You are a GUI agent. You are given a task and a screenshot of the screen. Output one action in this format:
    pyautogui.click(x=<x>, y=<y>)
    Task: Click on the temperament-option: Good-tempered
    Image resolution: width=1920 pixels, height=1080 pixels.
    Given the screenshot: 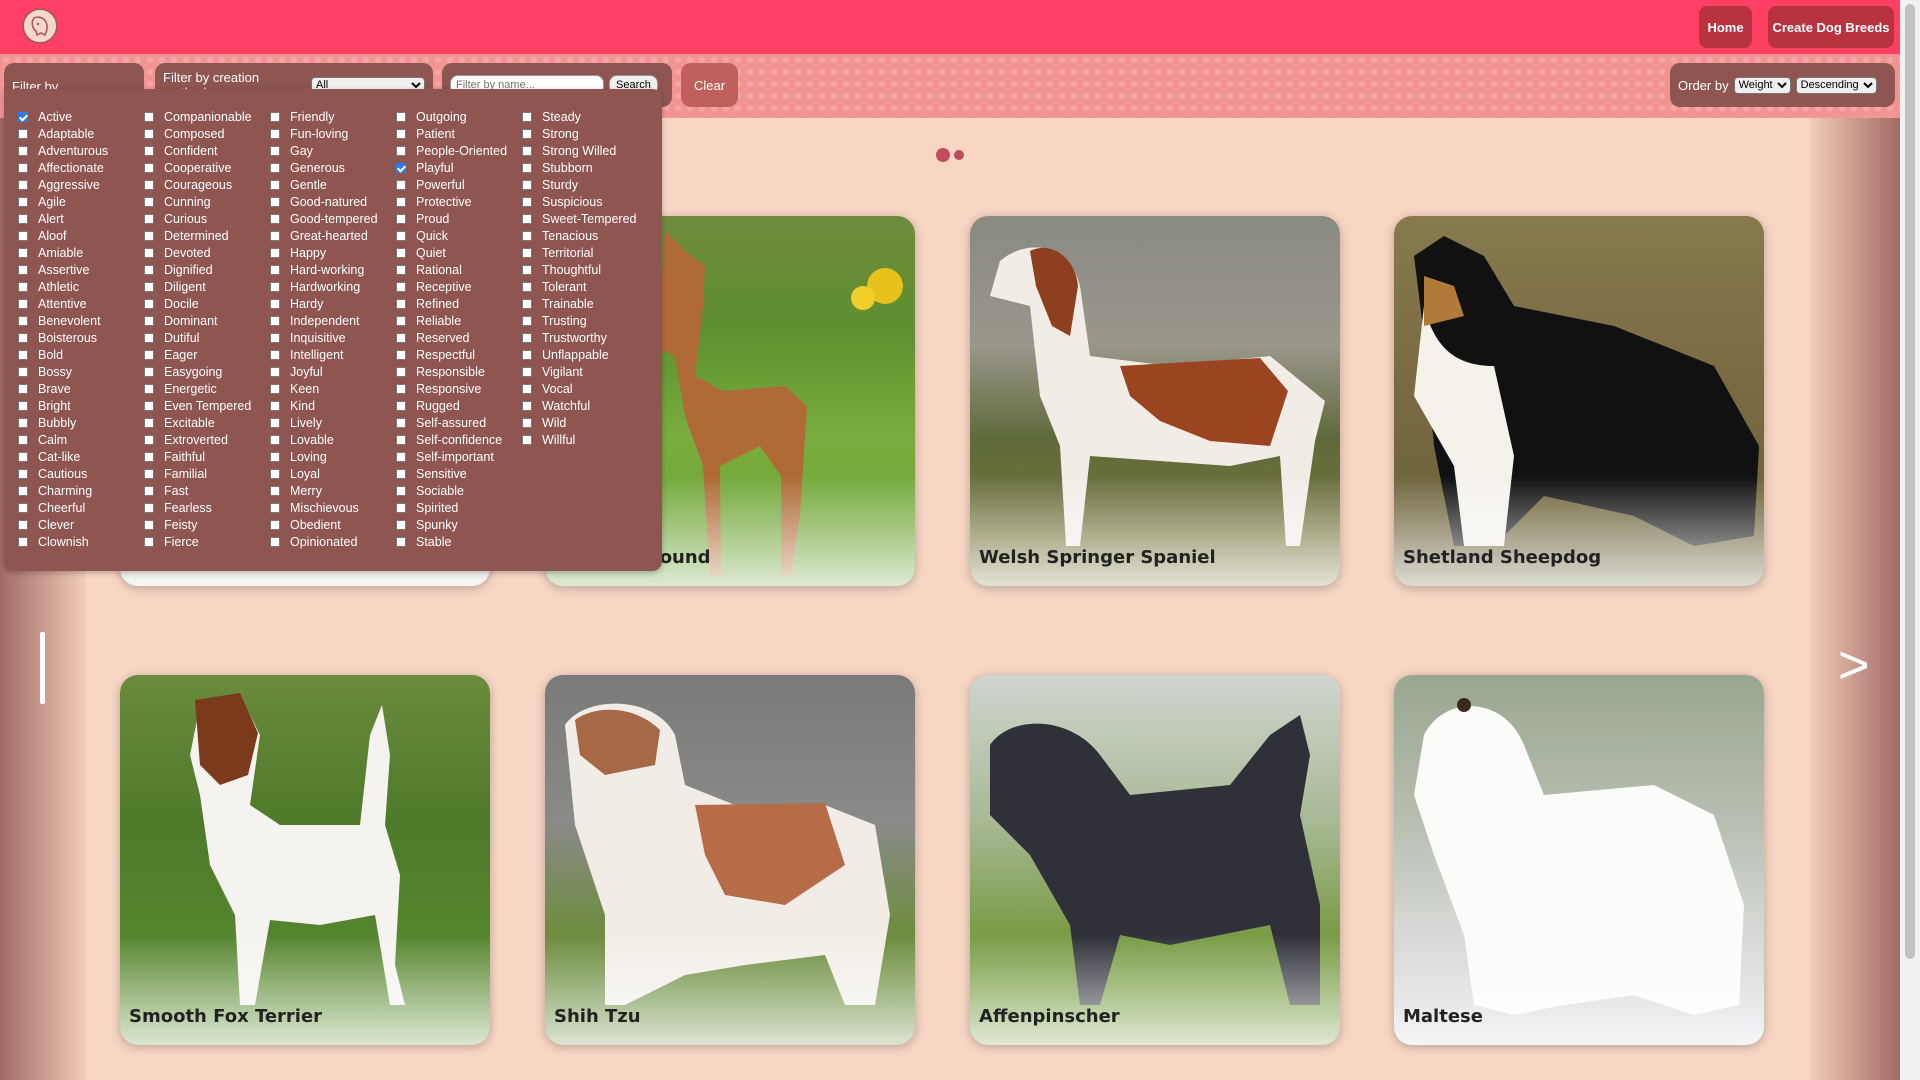 What is the action you would take?
    pyautogui.click(x=333, y=218)
    